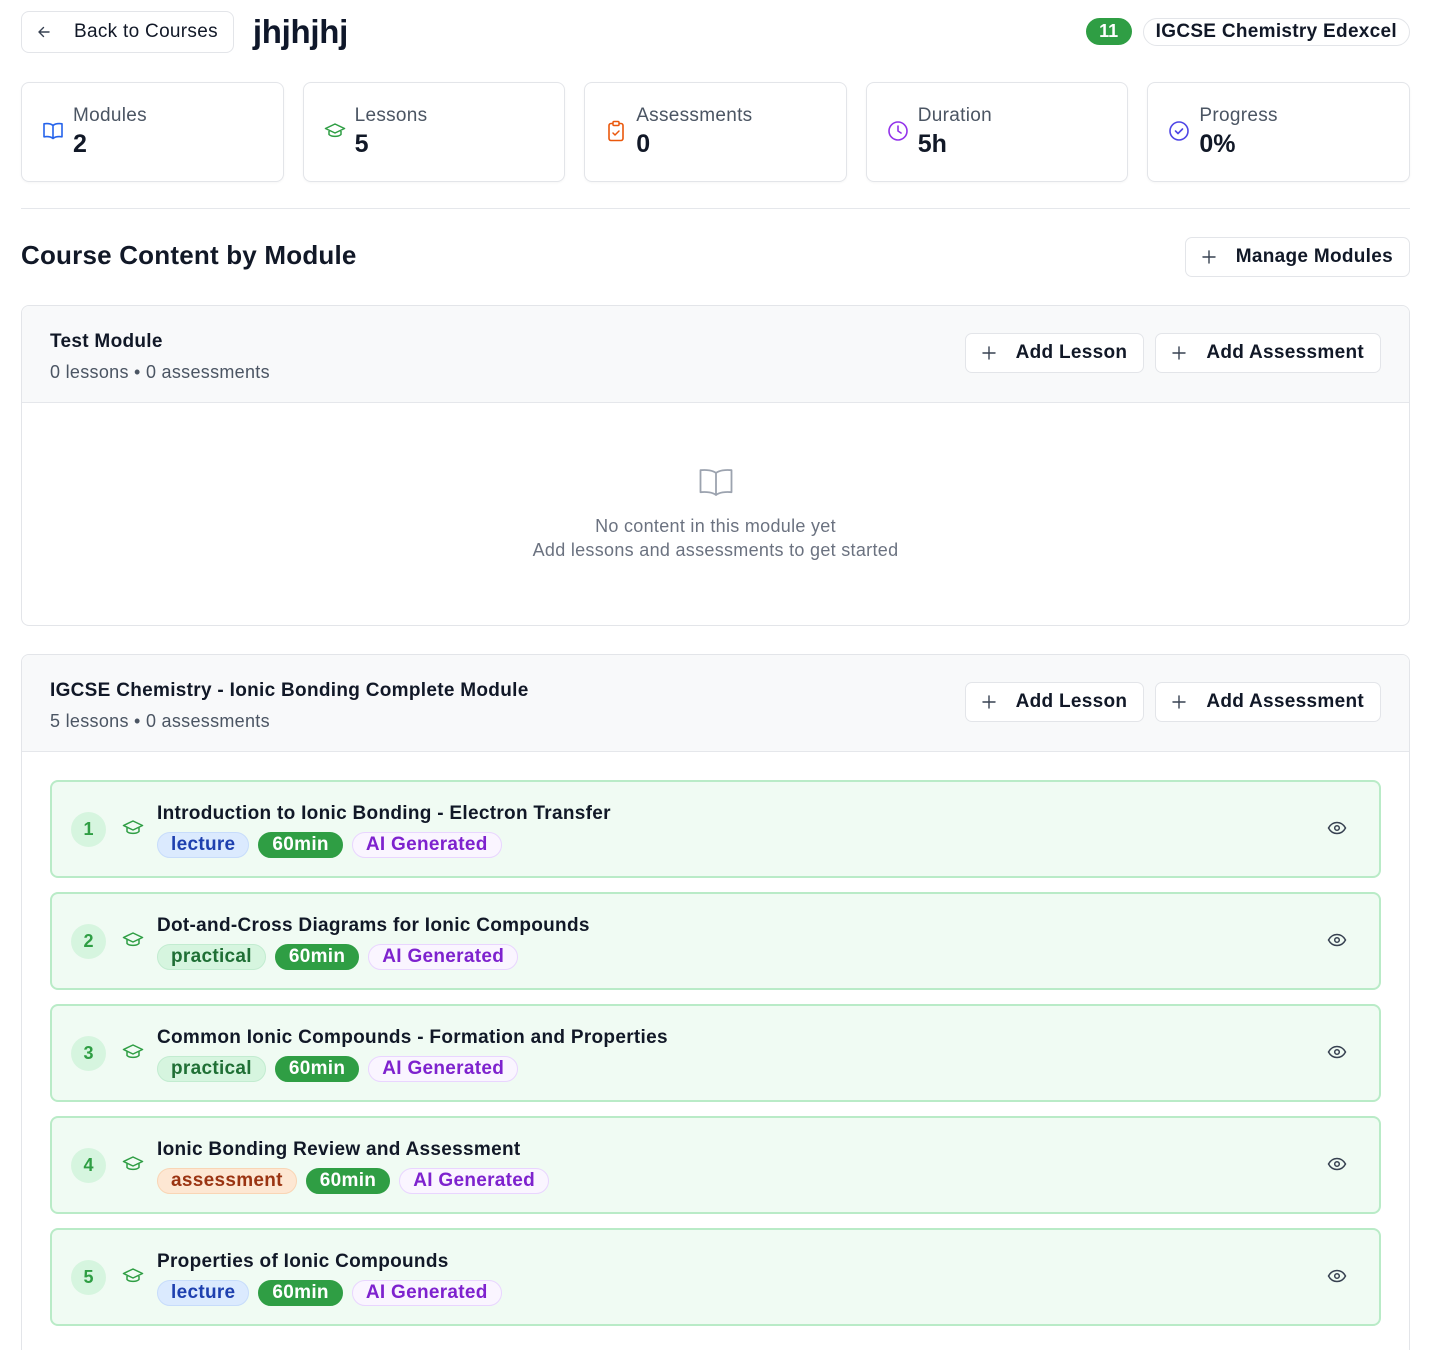  I want to click on stat-value: 2, so click(80, 144).